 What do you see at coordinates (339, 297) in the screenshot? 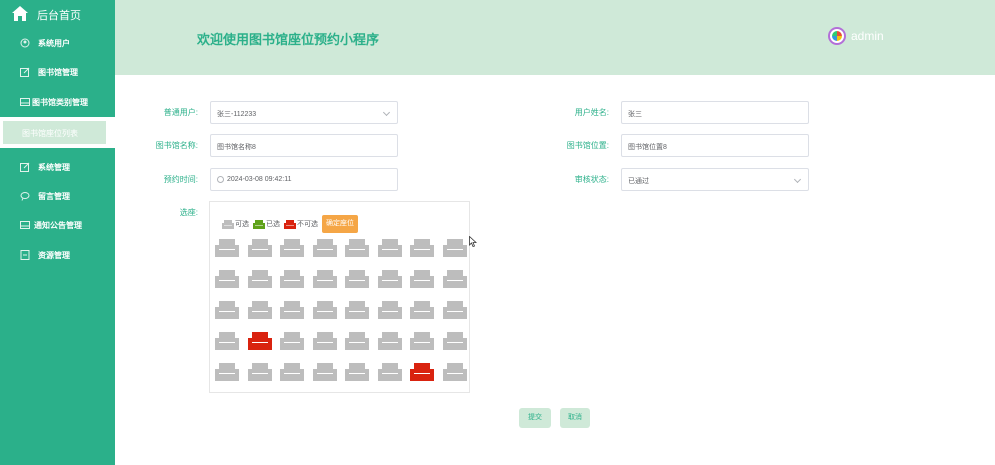
I see `seat-picker: 可选 已选 不可选 确定座位` at bounding box center [339, 297].